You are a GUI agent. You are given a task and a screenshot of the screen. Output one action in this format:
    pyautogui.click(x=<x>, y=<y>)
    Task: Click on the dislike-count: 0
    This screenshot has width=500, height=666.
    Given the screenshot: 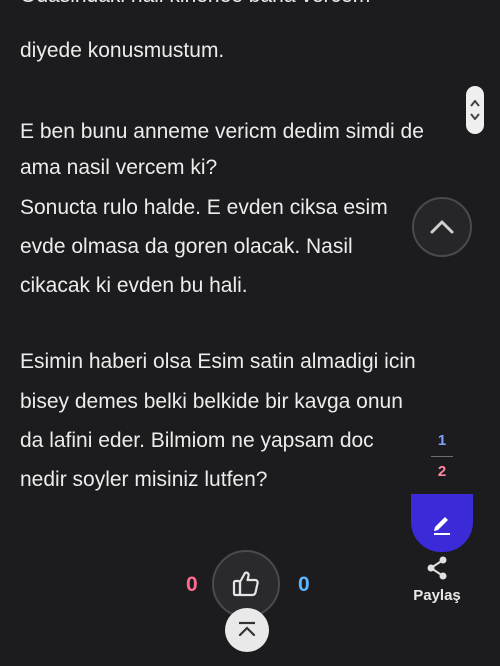 What is the action you would take?
    pyautogui.click(x=192, y=584)
    